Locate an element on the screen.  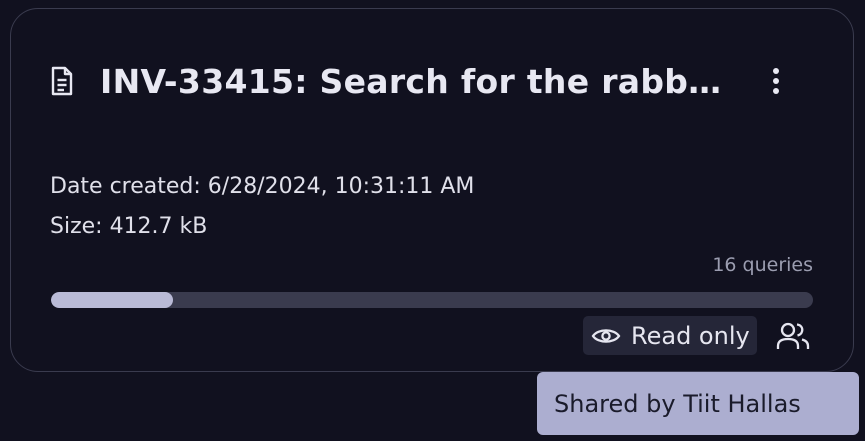
date-created: Date created: 6/28/2024, 10:31:11 AM is located at coordinates (262, 186).